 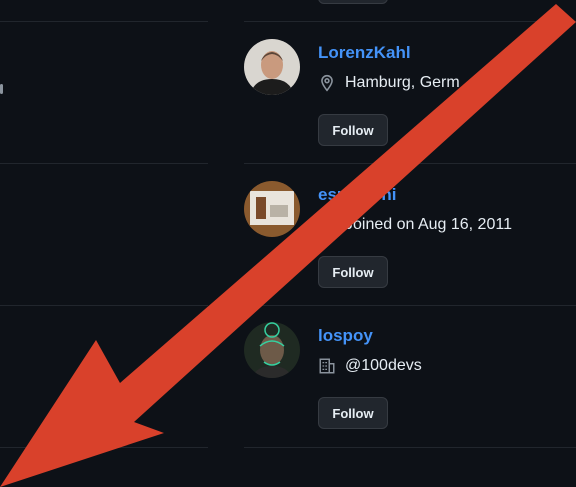 What do you see at coordinates (357, 195) in the screenshot?
I see `username-link: esmuschi` at bounding box center [357, 195].